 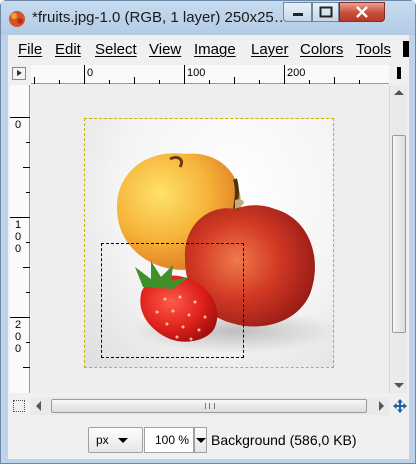 I want to click on ruler-end-marker, so click(x=399, y=73).